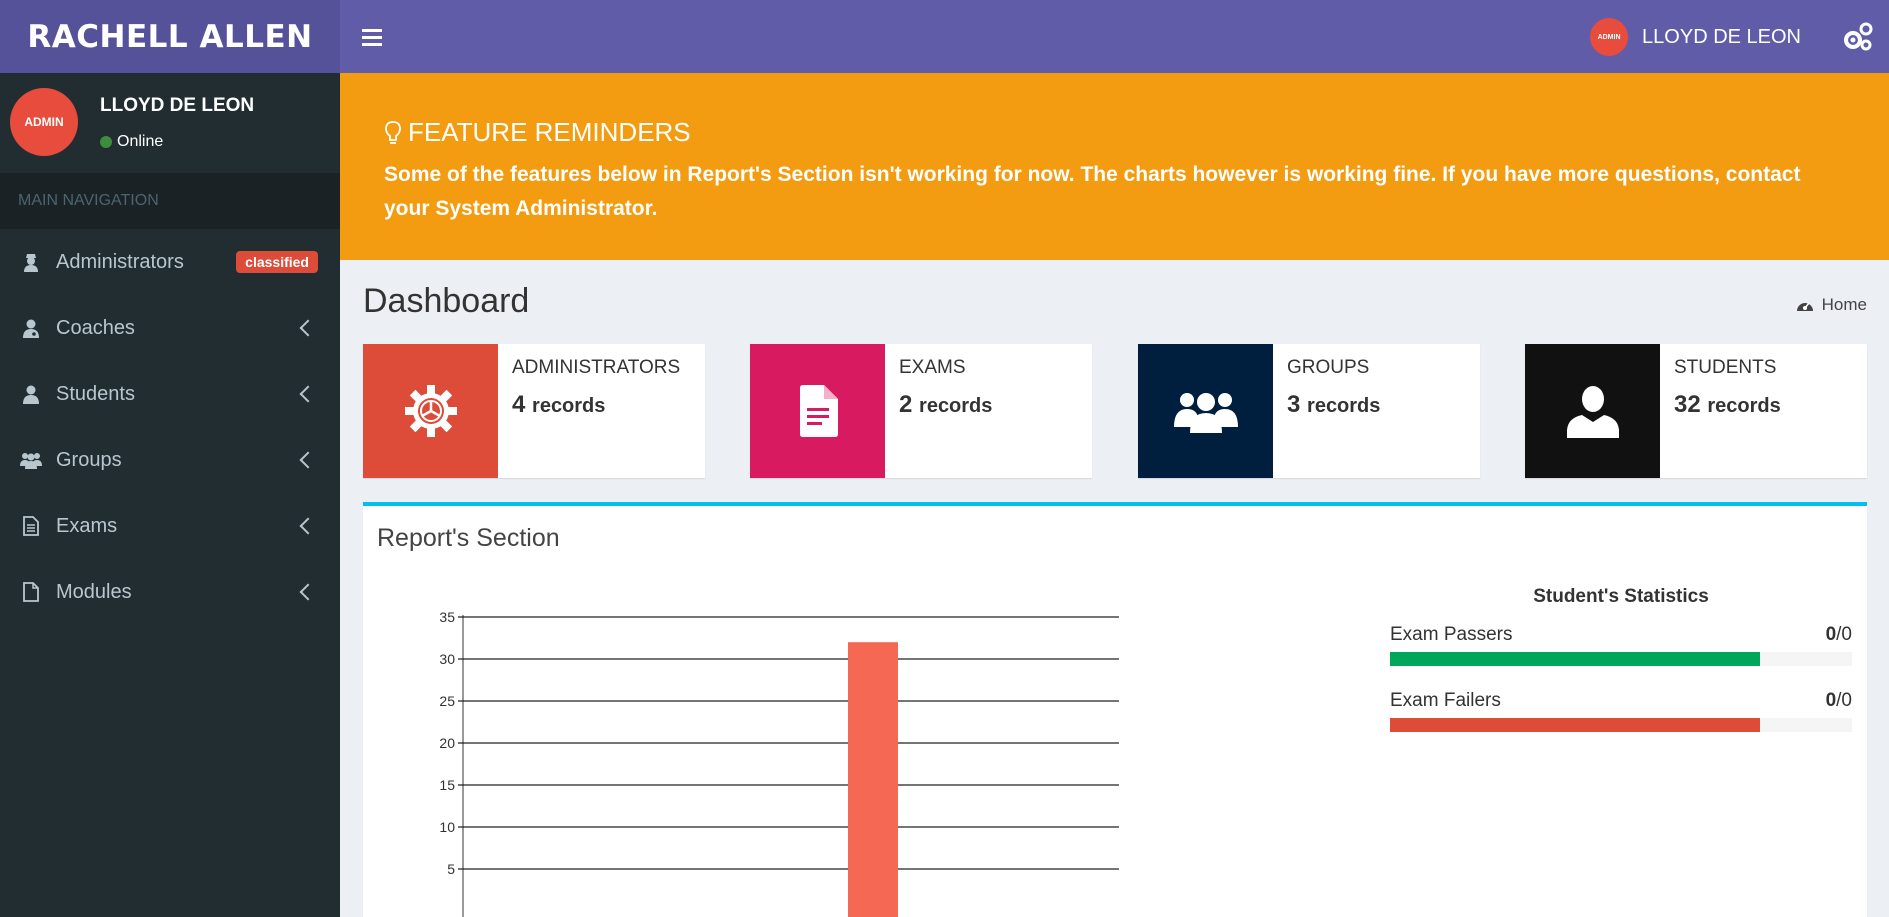  What do you see at coordinates (87, 525) in the screenshot?
I see `sidebar-item-label: Exams` at bounding box center [87, 525].